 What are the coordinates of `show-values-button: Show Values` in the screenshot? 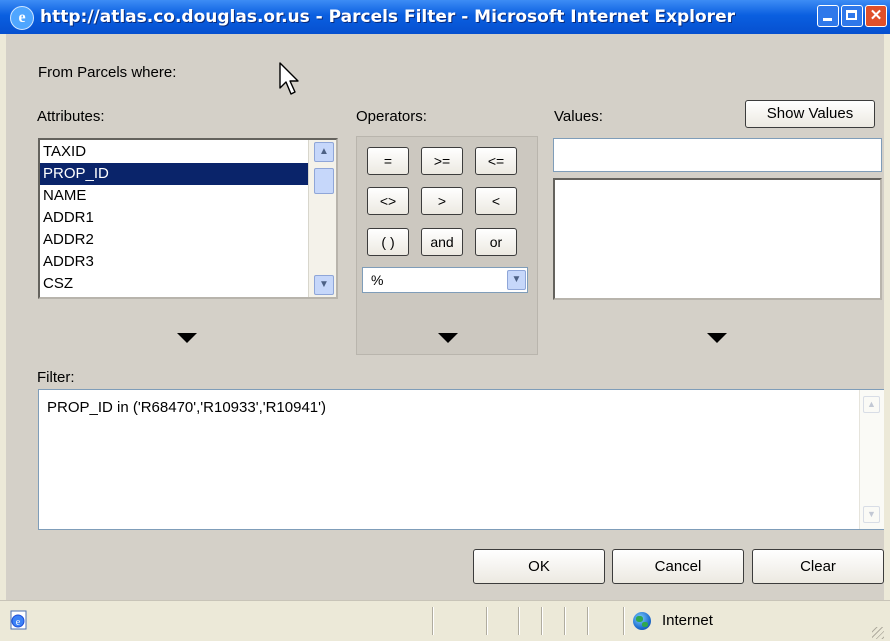 It's located at (810, 114).